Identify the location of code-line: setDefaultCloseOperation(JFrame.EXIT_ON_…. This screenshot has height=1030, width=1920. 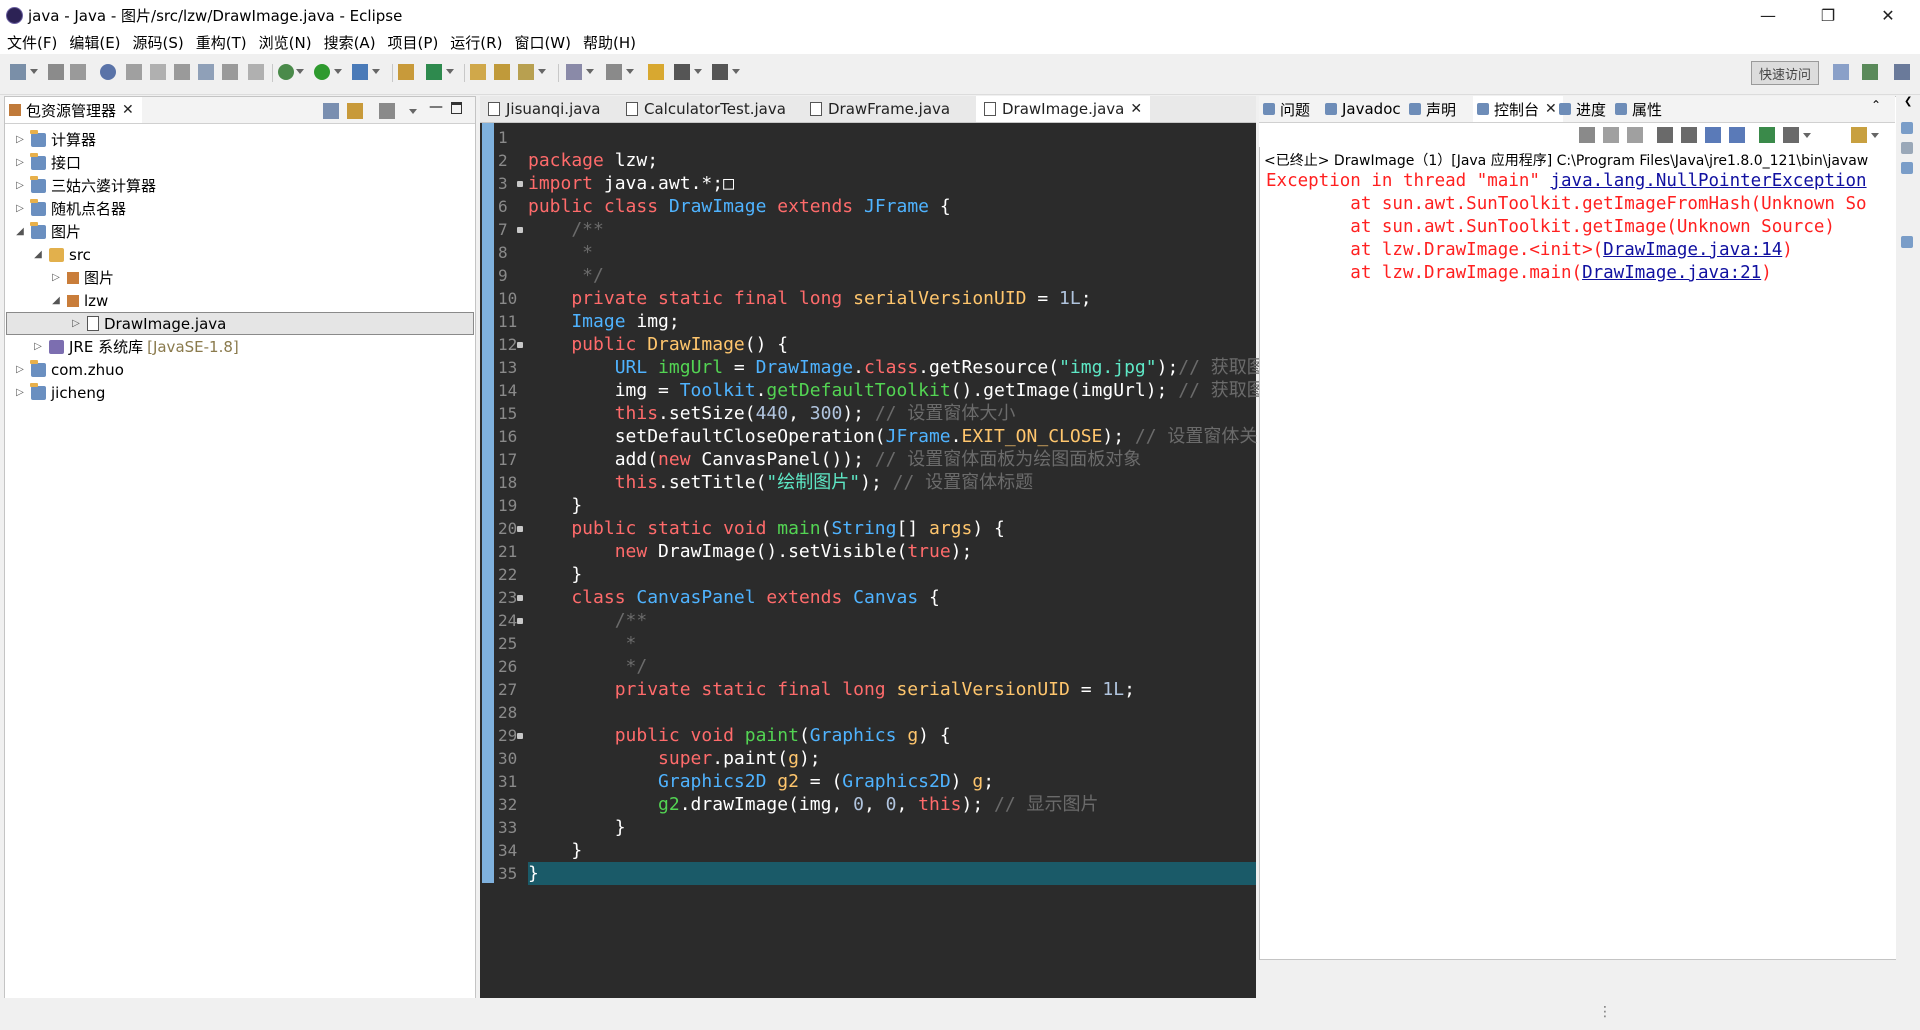
(902, 436).